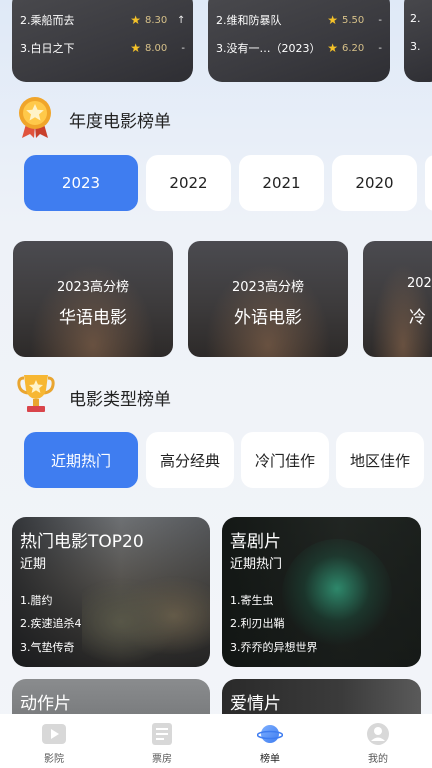 The image size is (432, 768). I want to click on soldiers-backdrop, so click(146, 610).